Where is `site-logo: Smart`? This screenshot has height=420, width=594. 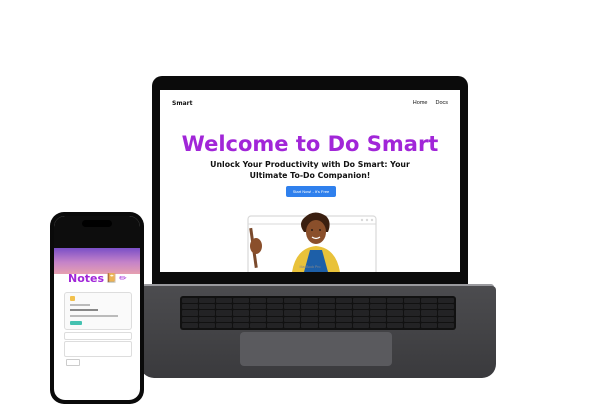
site-logo: Smart is located at coordinates (182, 103).